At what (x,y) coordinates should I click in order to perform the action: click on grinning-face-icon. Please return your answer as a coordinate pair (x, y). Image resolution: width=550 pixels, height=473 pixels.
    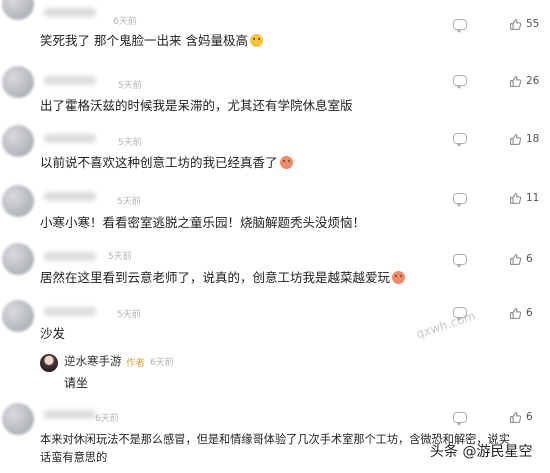
    Looking at the image, I should click on (286, 162).